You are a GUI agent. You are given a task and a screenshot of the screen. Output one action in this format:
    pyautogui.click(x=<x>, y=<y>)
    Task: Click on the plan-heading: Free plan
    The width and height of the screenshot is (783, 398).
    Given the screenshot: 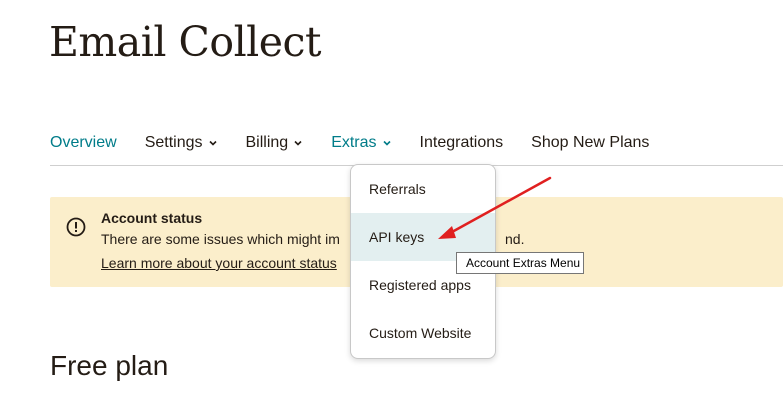 What is the action you would take?
    pyautogui.click(x=109, y=365)
    